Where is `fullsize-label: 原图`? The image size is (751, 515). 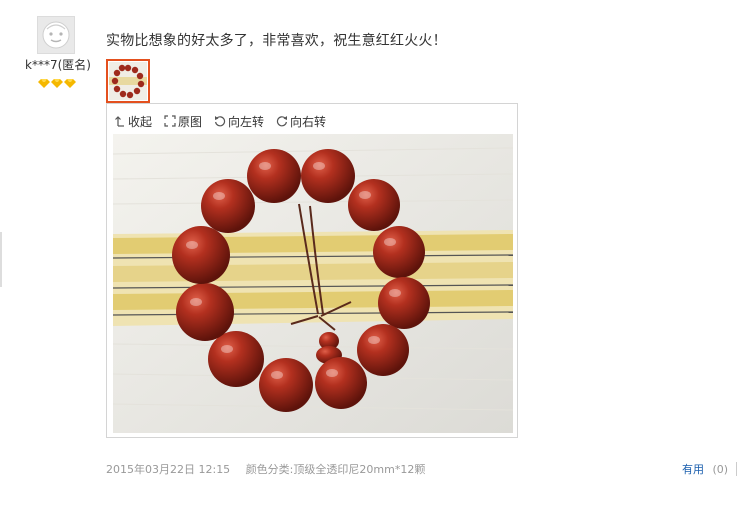 fullsize-label: 原图 is located at coordinates (190, 121).